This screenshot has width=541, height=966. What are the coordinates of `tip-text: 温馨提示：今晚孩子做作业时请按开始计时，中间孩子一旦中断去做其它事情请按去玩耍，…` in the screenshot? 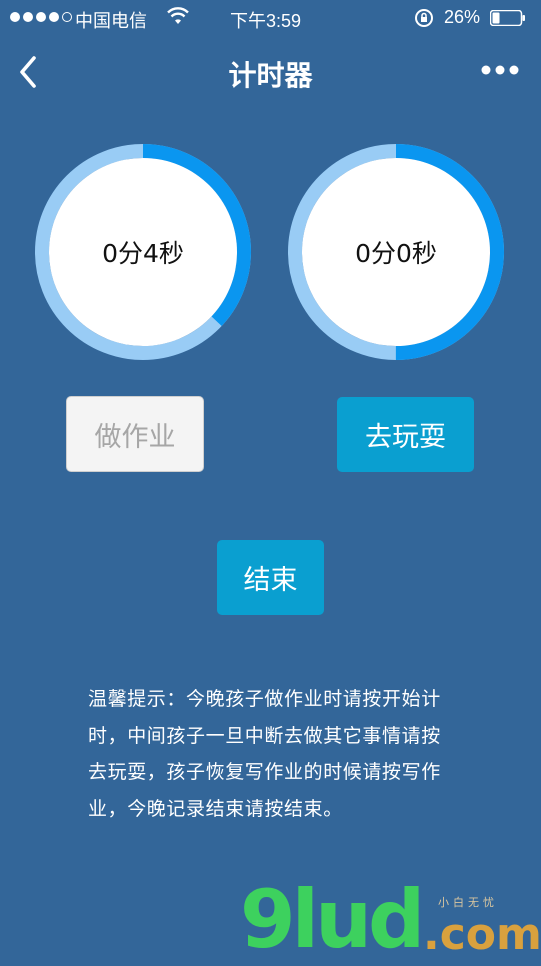 It's located at (264, 754).